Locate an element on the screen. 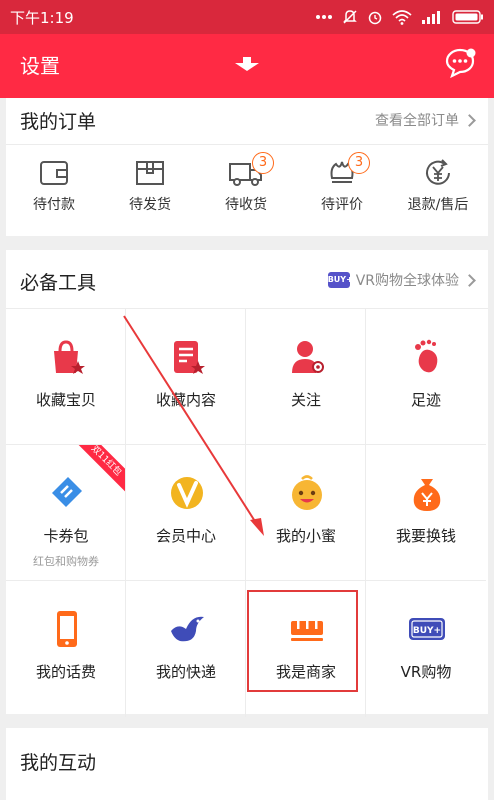 The width and height of the screenshot is (494, 800). annotation-arrow is located at coordinates (193, 425).